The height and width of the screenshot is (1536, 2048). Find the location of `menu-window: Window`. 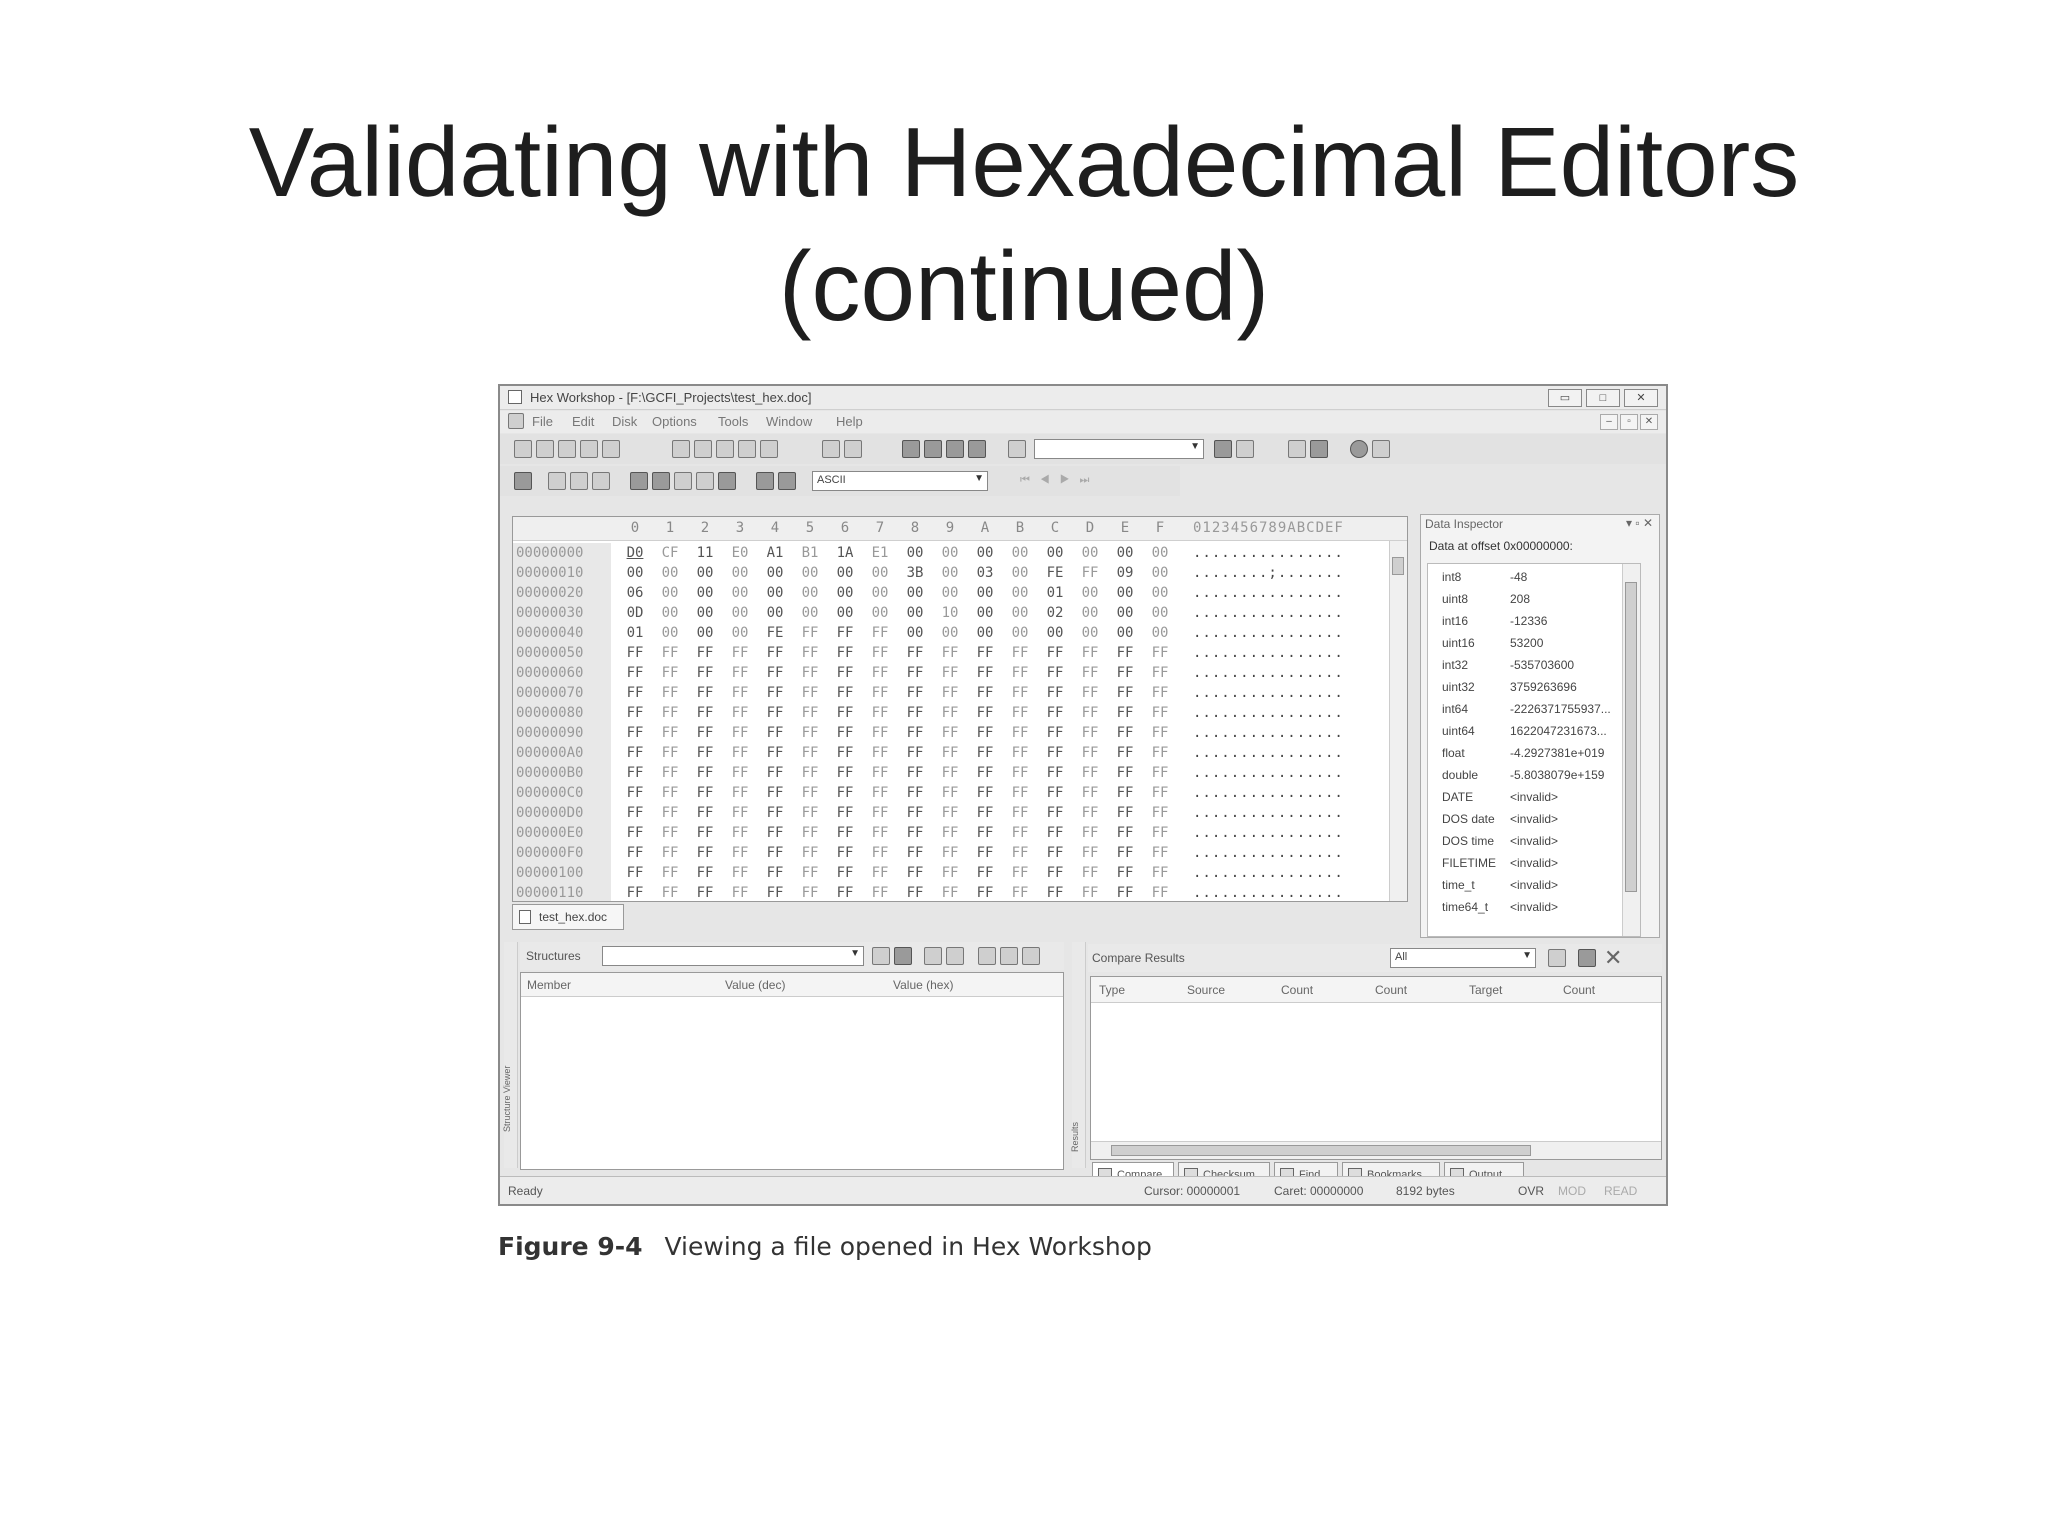

menu-window: Window is located at coordinates (789, 421).